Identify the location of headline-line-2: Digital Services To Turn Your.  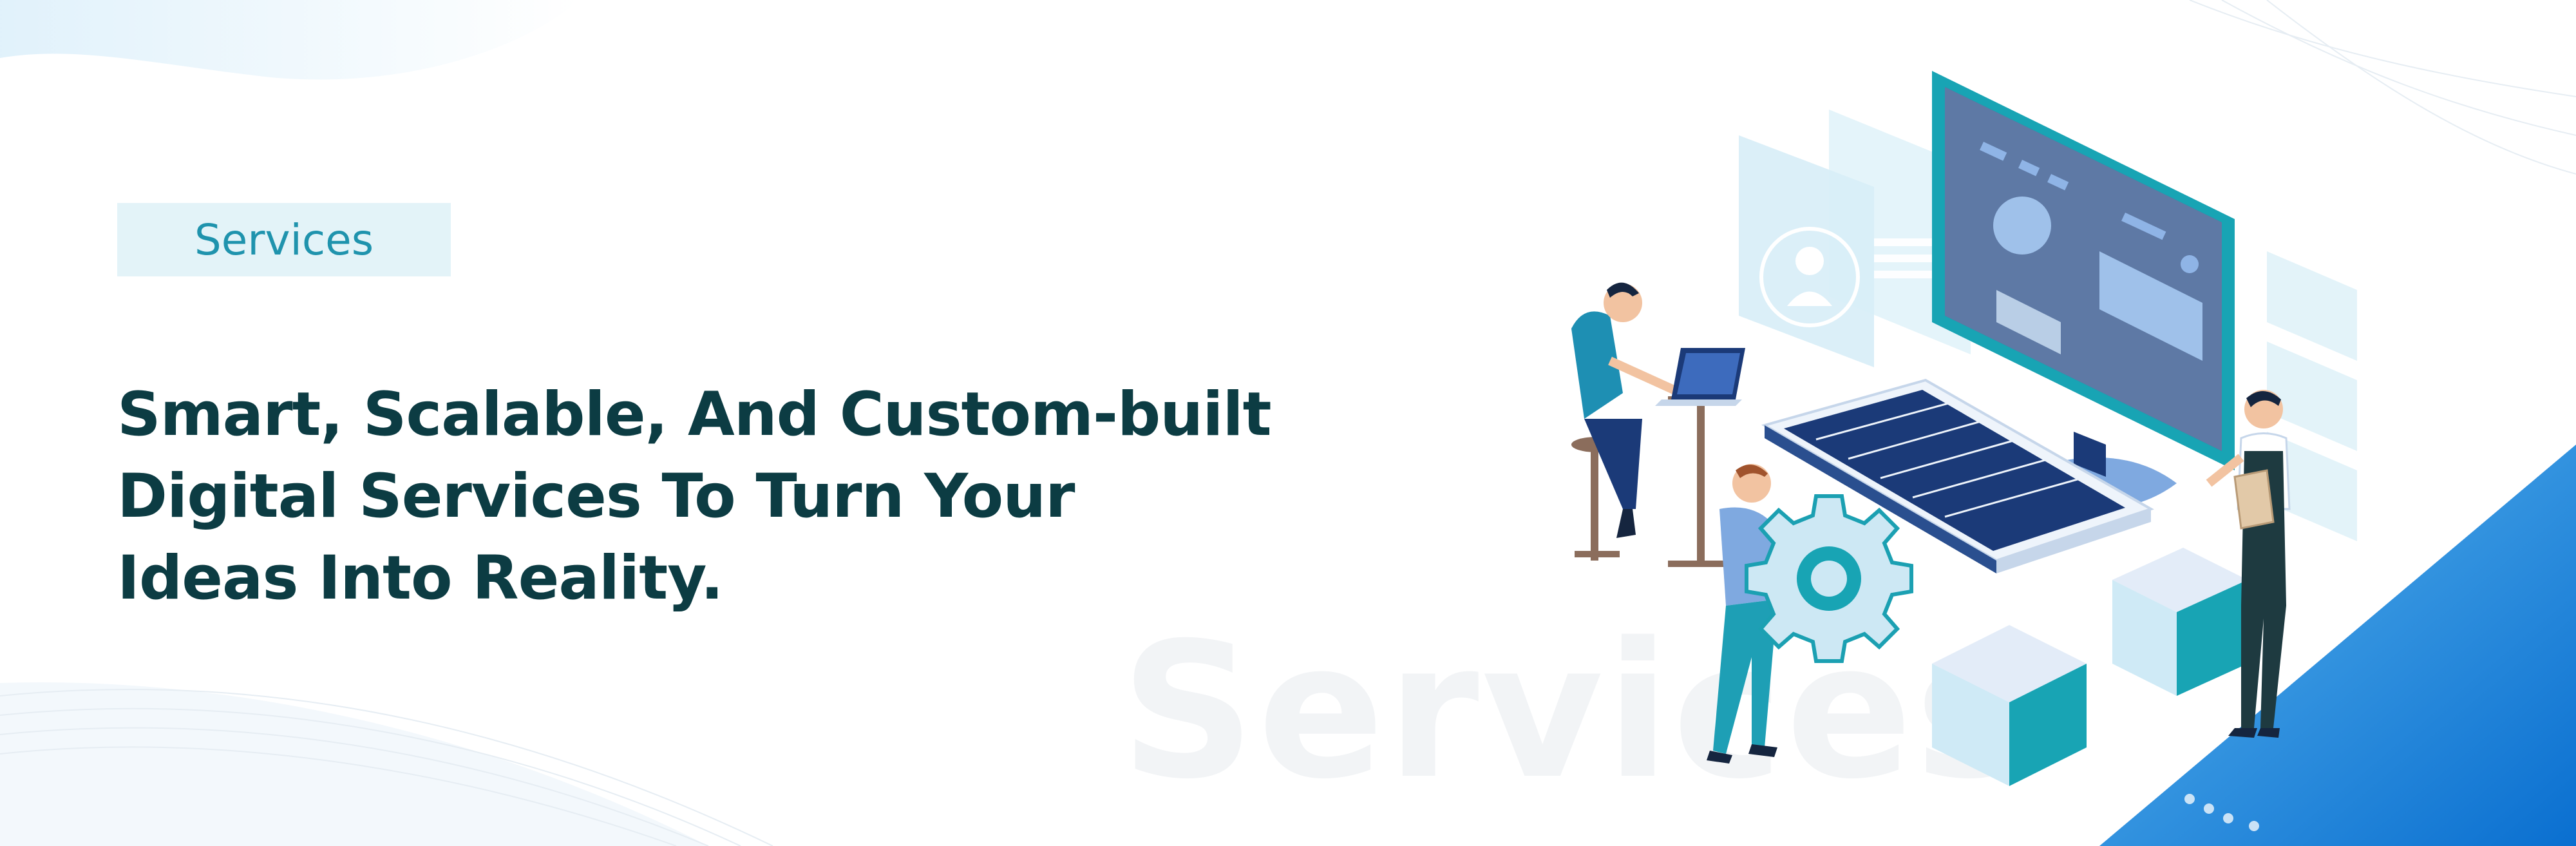
(596, 496).